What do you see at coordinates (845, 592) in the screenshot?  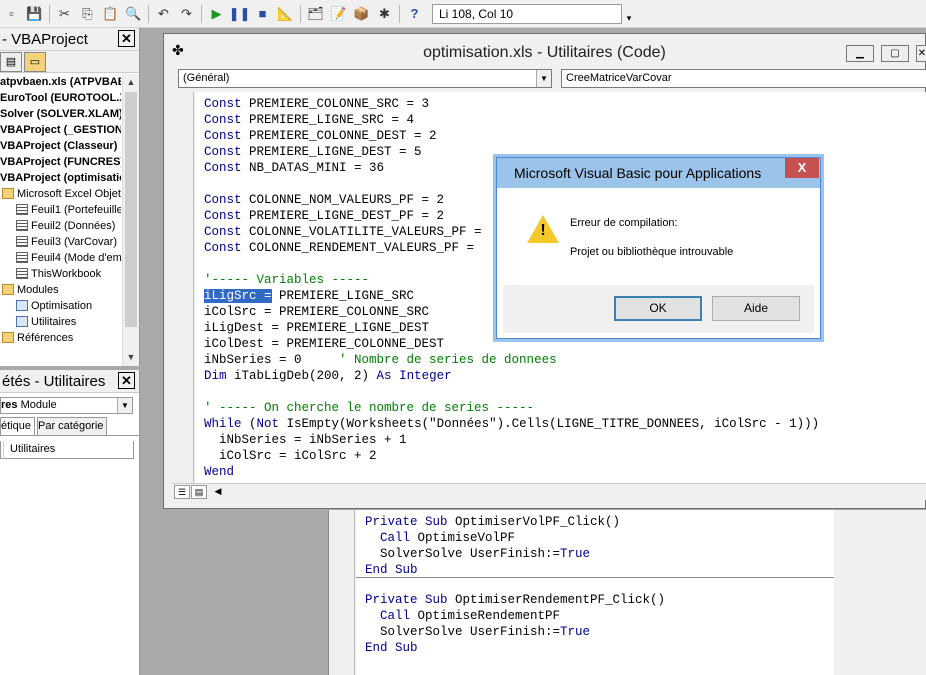 I see `background-code-scrollbar` at bounding box center [845, 592].